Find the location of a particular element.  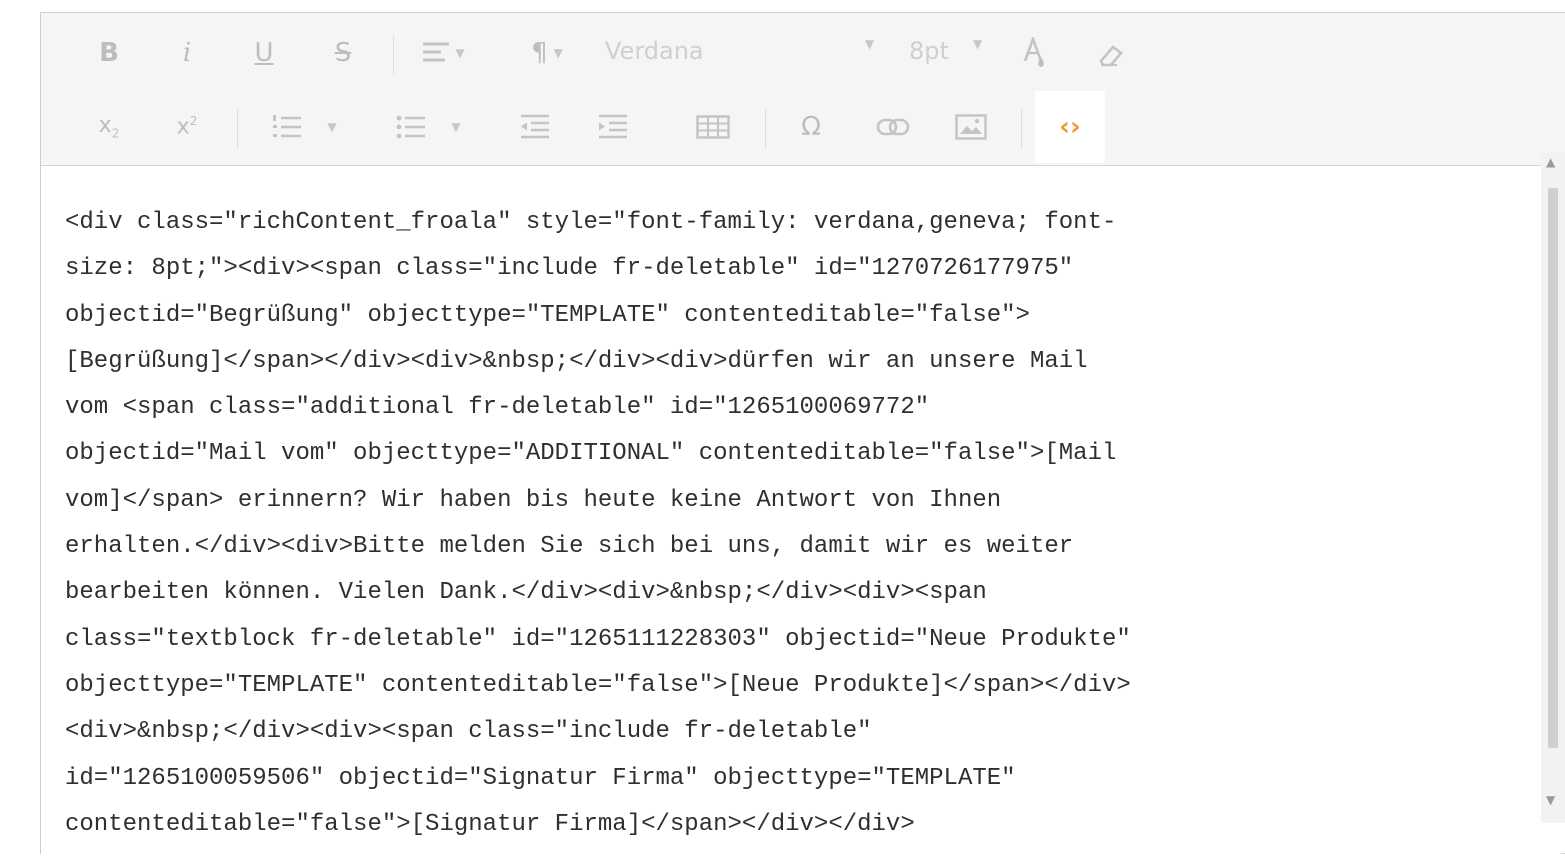

paragraph-icon: ¶ is located at coordinates (539, 53).